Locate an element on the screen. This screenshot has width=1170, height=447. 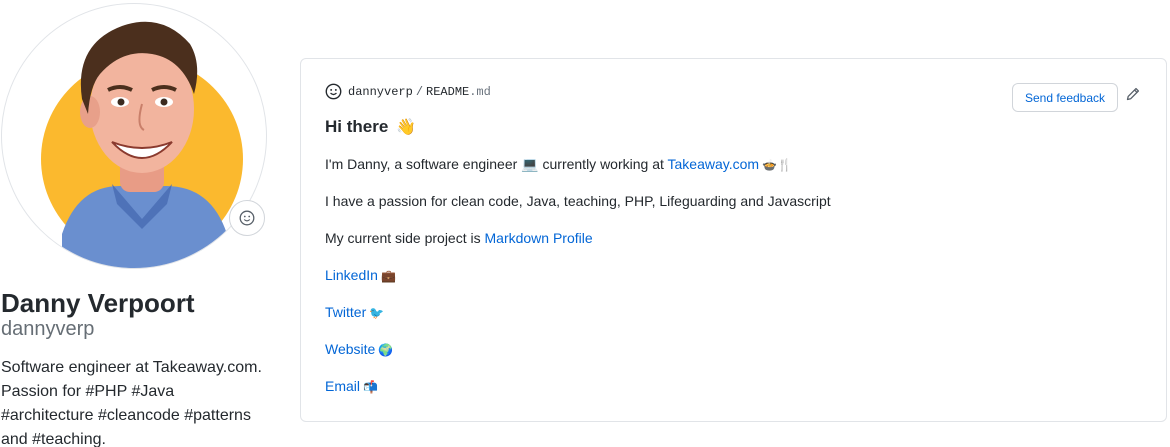
linkedin-line: LinkedIn 💼 is located at coordinates (360, 275).